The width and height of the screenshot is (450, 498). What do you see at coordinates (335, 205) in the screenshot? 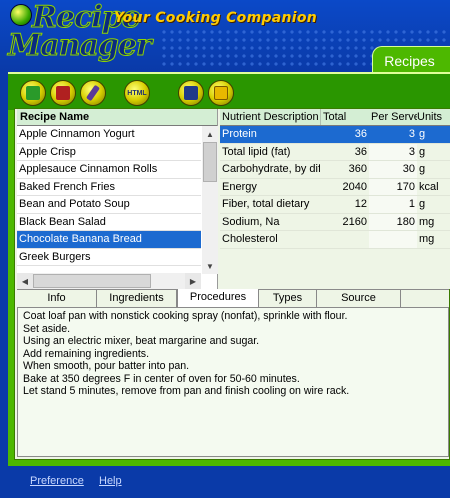
I see `nutrient-row: Fiber, total dietary 12 1 g` at bounding box center [335, 205].